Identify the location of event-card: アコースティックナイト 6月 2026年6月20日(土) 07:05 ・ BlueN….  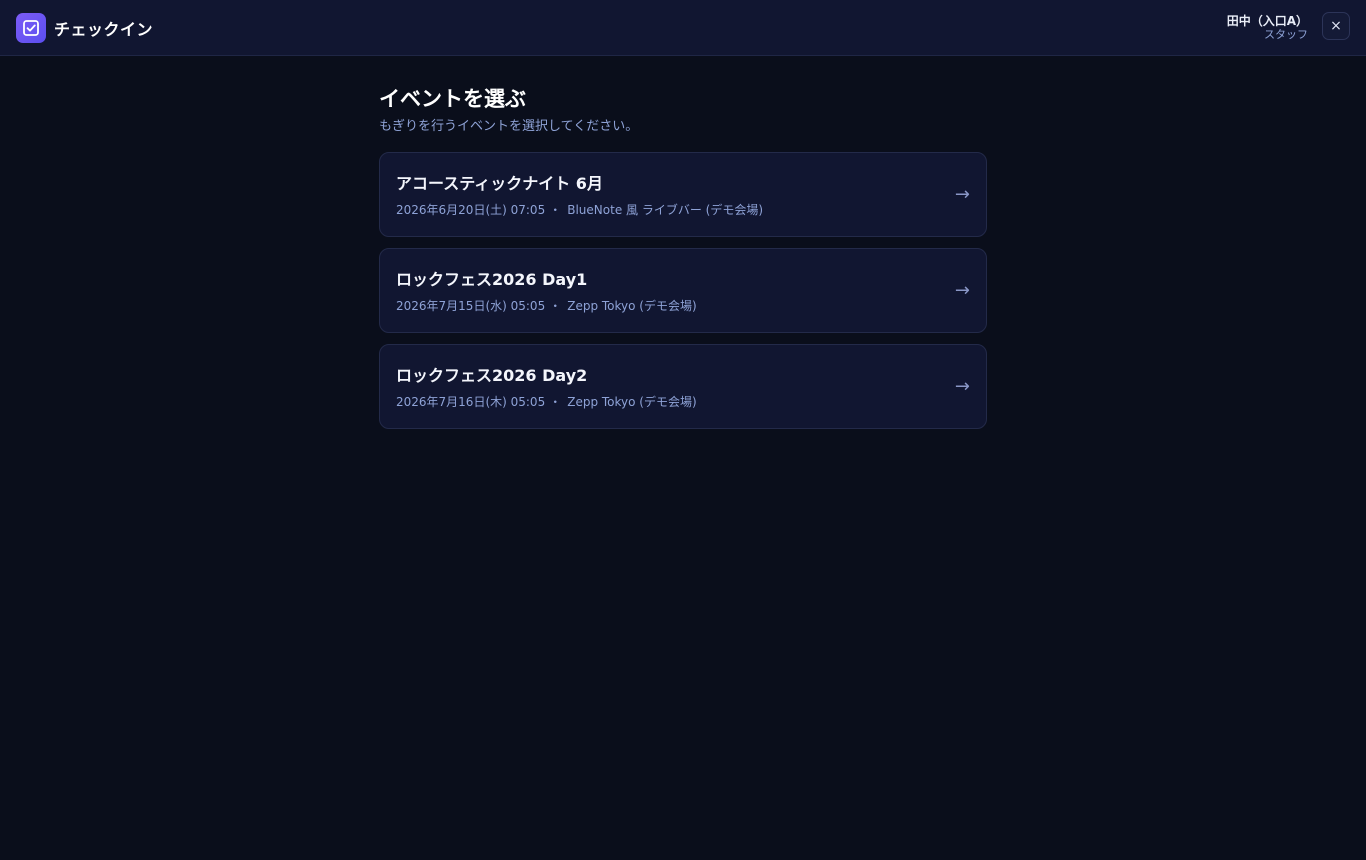
(683, 194).